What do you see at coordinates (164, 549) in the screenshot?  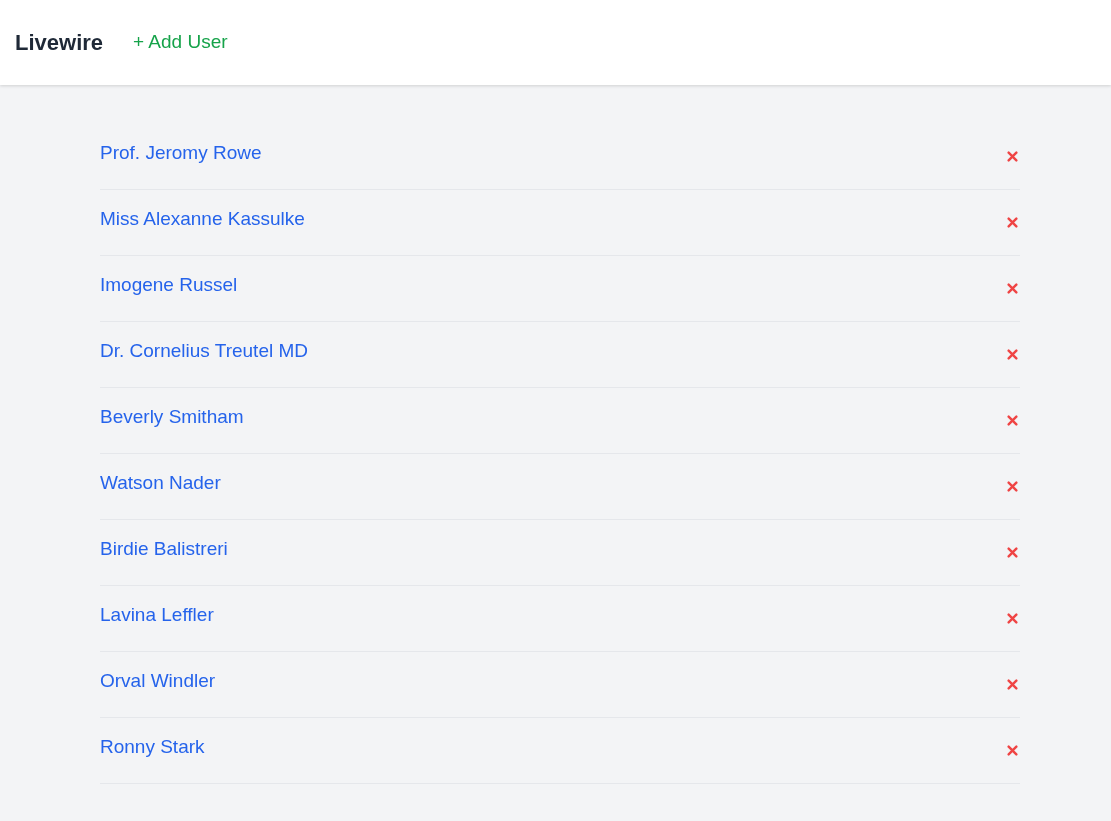 I see `user-name-link: Birdie Balistreri` at bounding box center [164, 549].